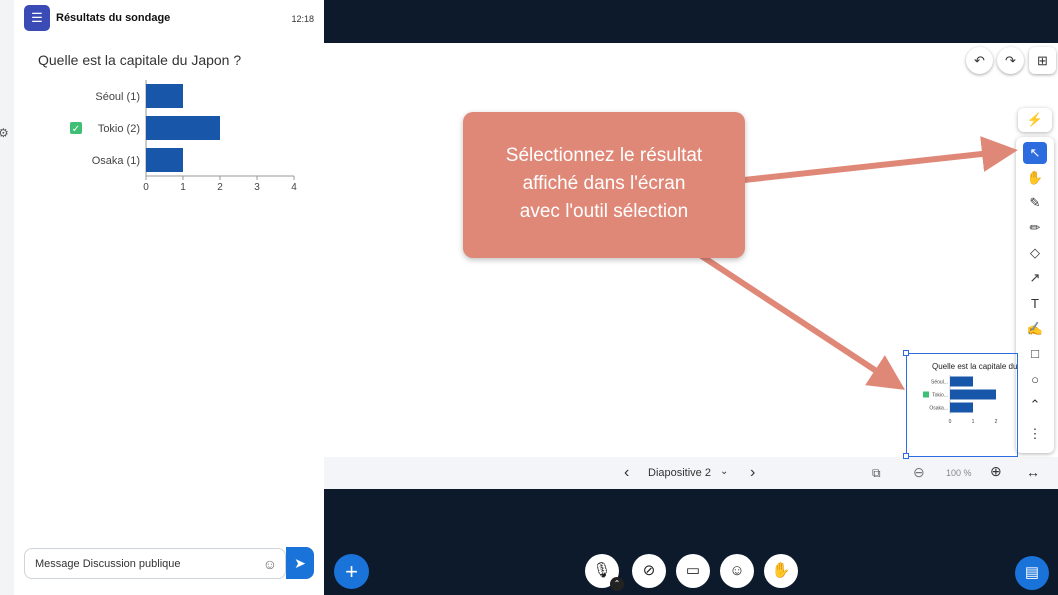 The height and width of the screenshot is (595, 1058). Describe the element at coordinates (602, 570) in the screenshot. I see `mic-muted-icon: 🎙` at that location.